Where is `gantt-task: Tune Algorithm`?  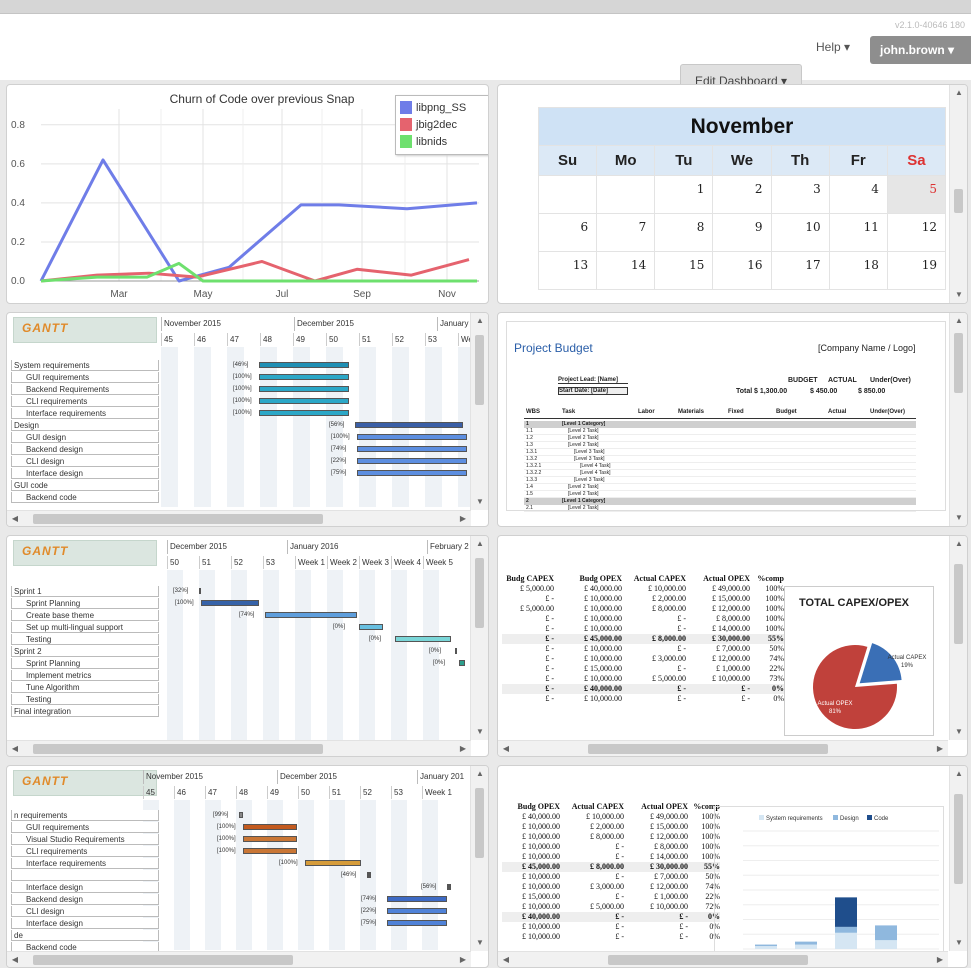
gantt-task: Tune Algorithm is located at coordinates (85, 687).